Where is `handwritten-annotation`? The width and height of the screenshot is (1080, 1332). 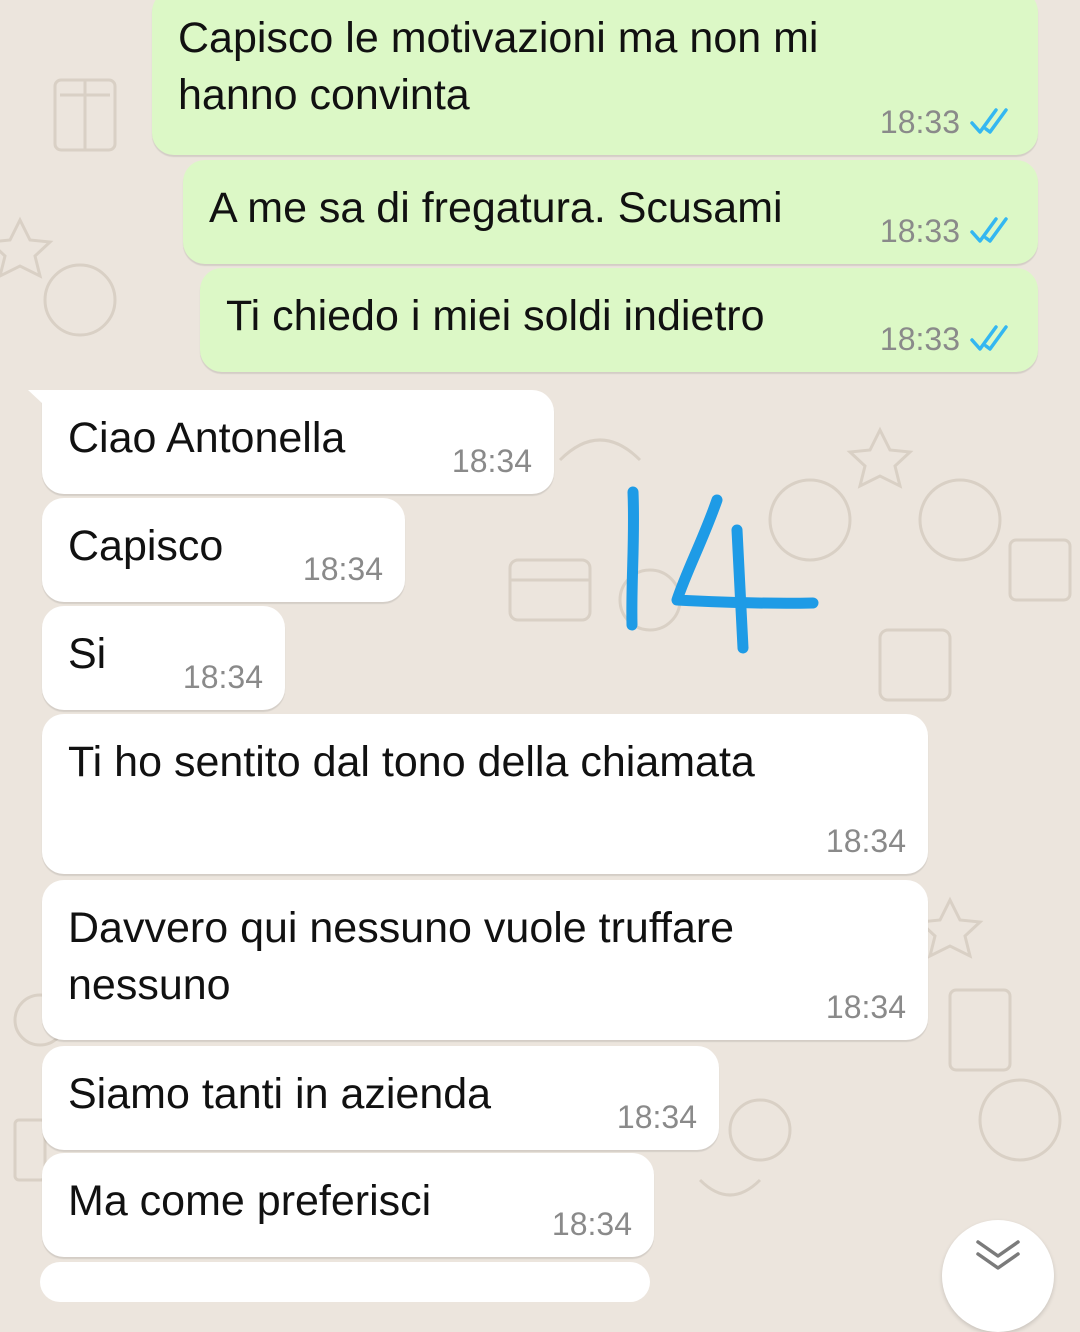 handwritten-annotation is located at coordinates (722, 570).